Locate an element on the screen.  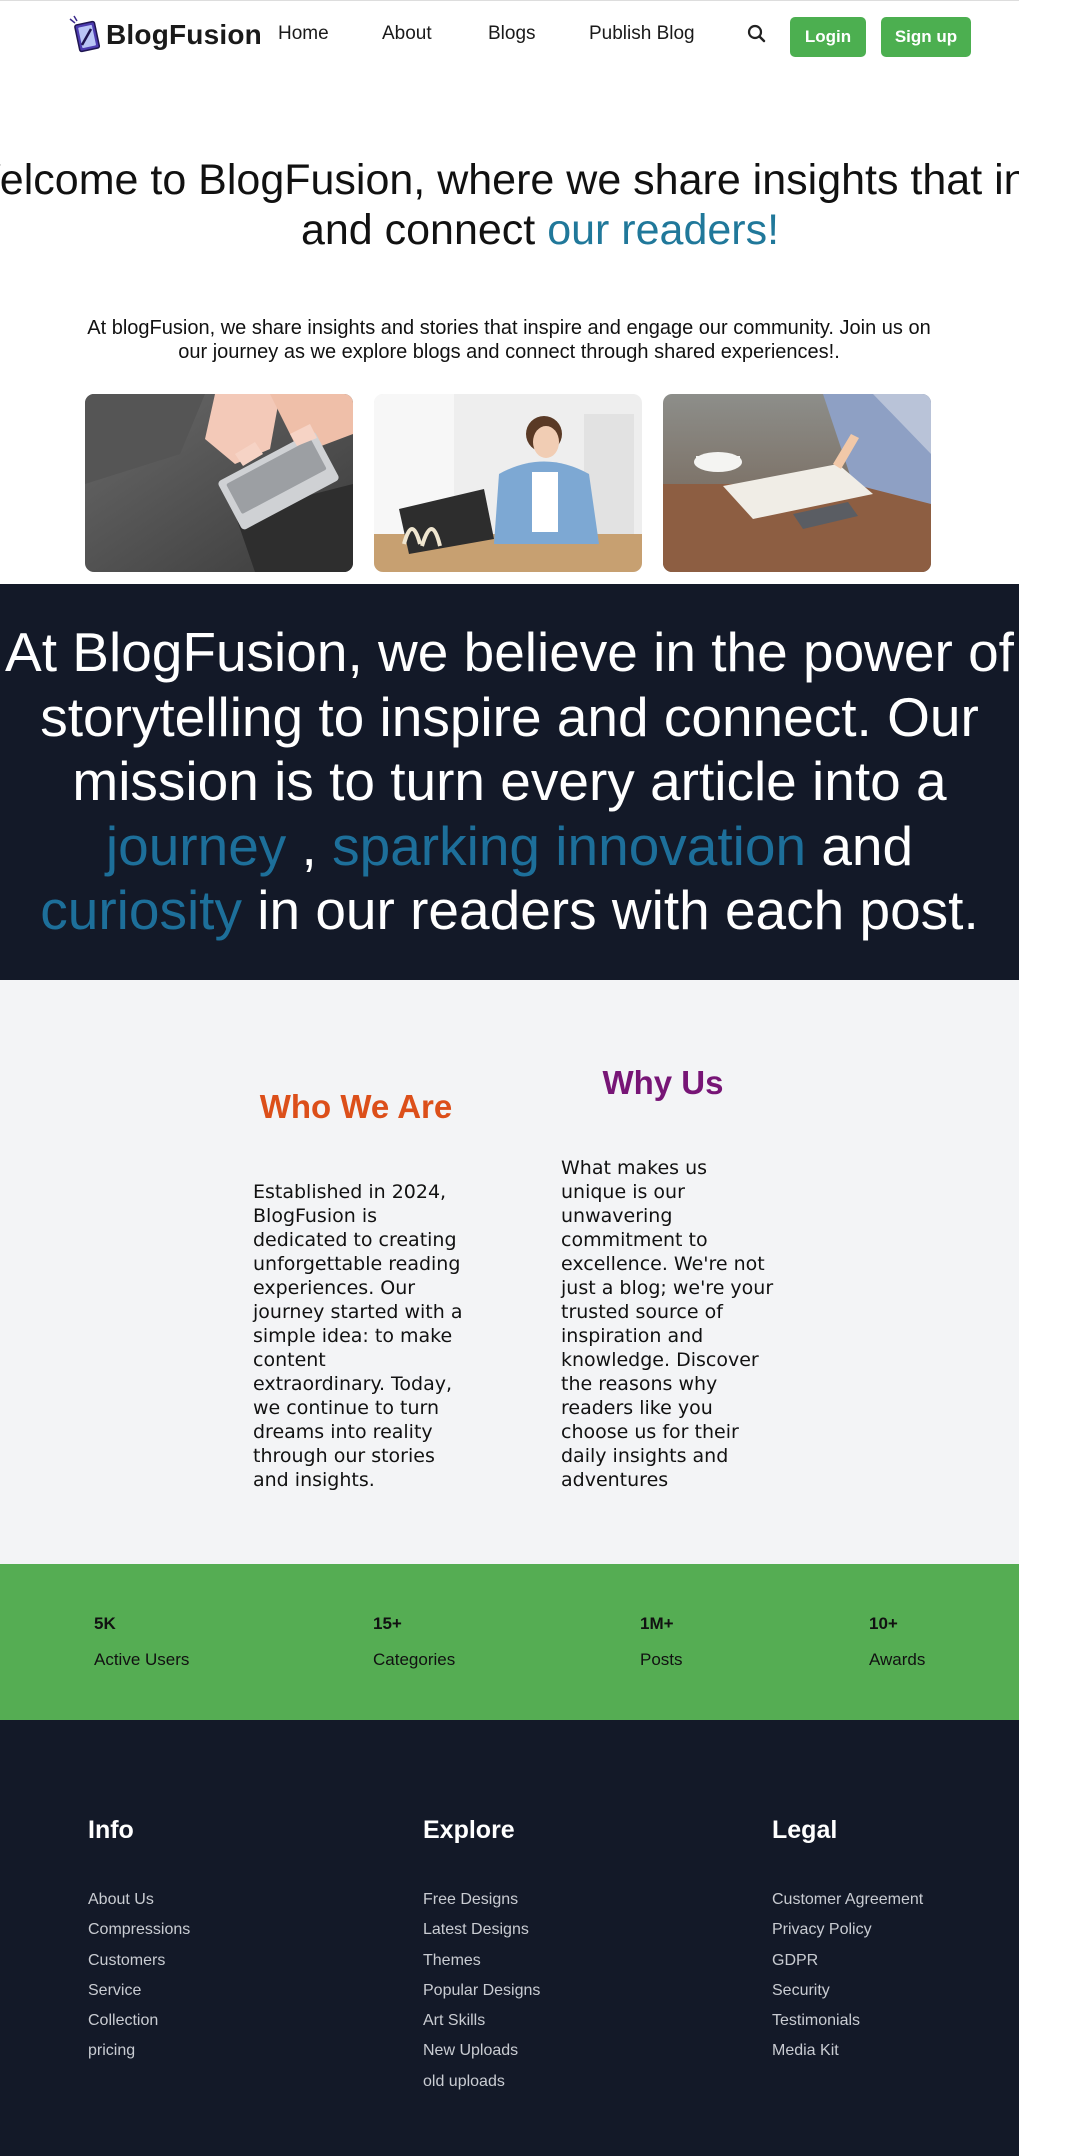
mission-accent-journey: journey is located at coordinates (196, 845).